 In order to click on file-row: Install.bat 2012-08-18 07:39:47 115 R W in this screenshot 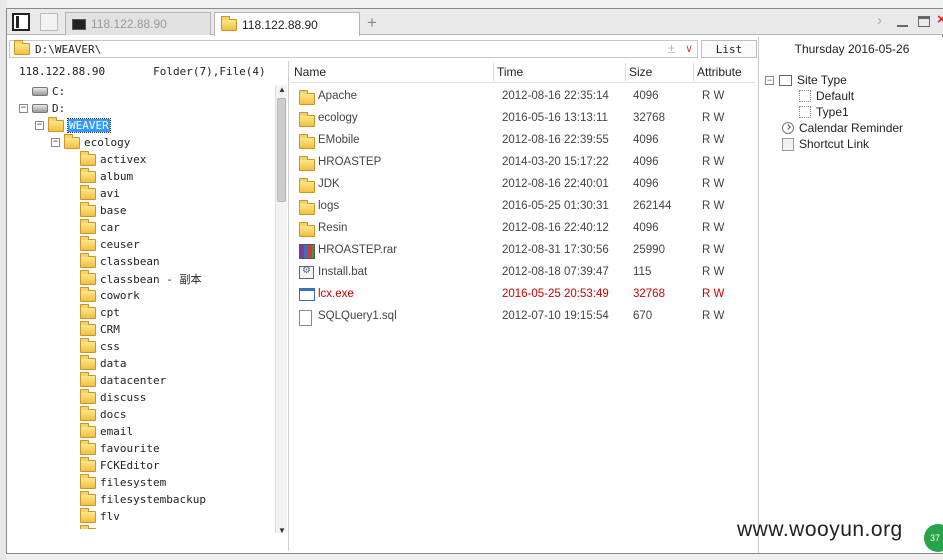, I will do `click(523, 272)`.